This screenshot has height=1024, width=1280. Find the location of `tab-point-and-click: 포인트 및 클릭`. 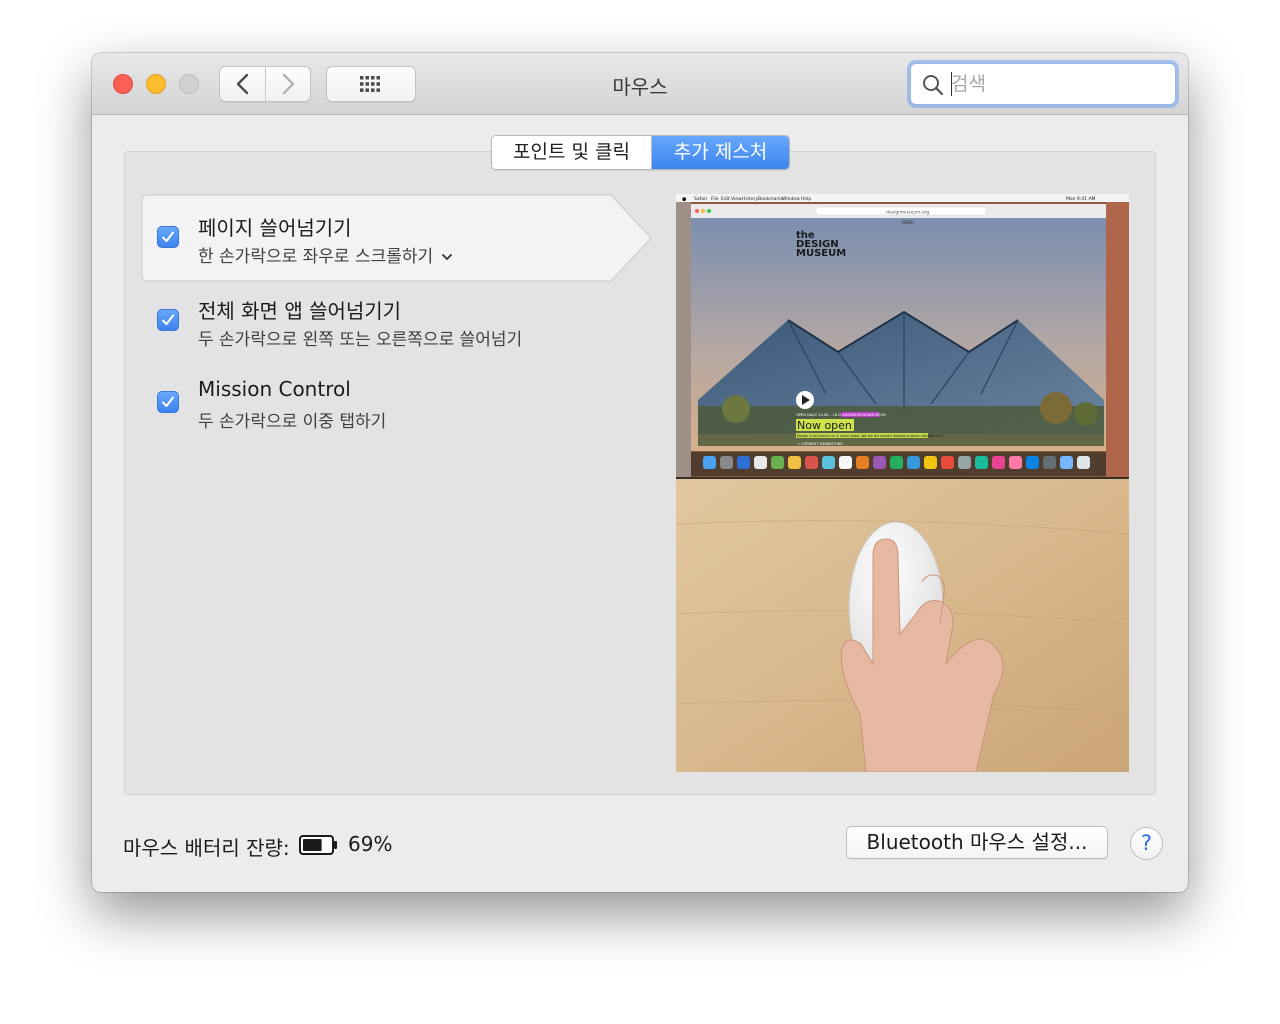

tab-point-and-click: 포인트 및 클릭 is located at coordinates (572, 152).